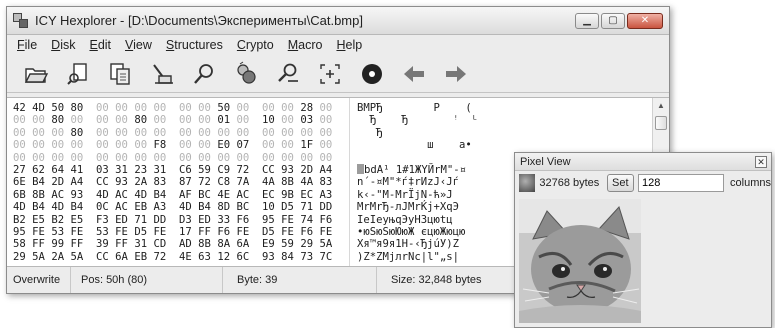 The image size is (775, 328). Describe the element at coordinates (527, 183) in the screenshot. I see `thumbnail-icon` at that location.